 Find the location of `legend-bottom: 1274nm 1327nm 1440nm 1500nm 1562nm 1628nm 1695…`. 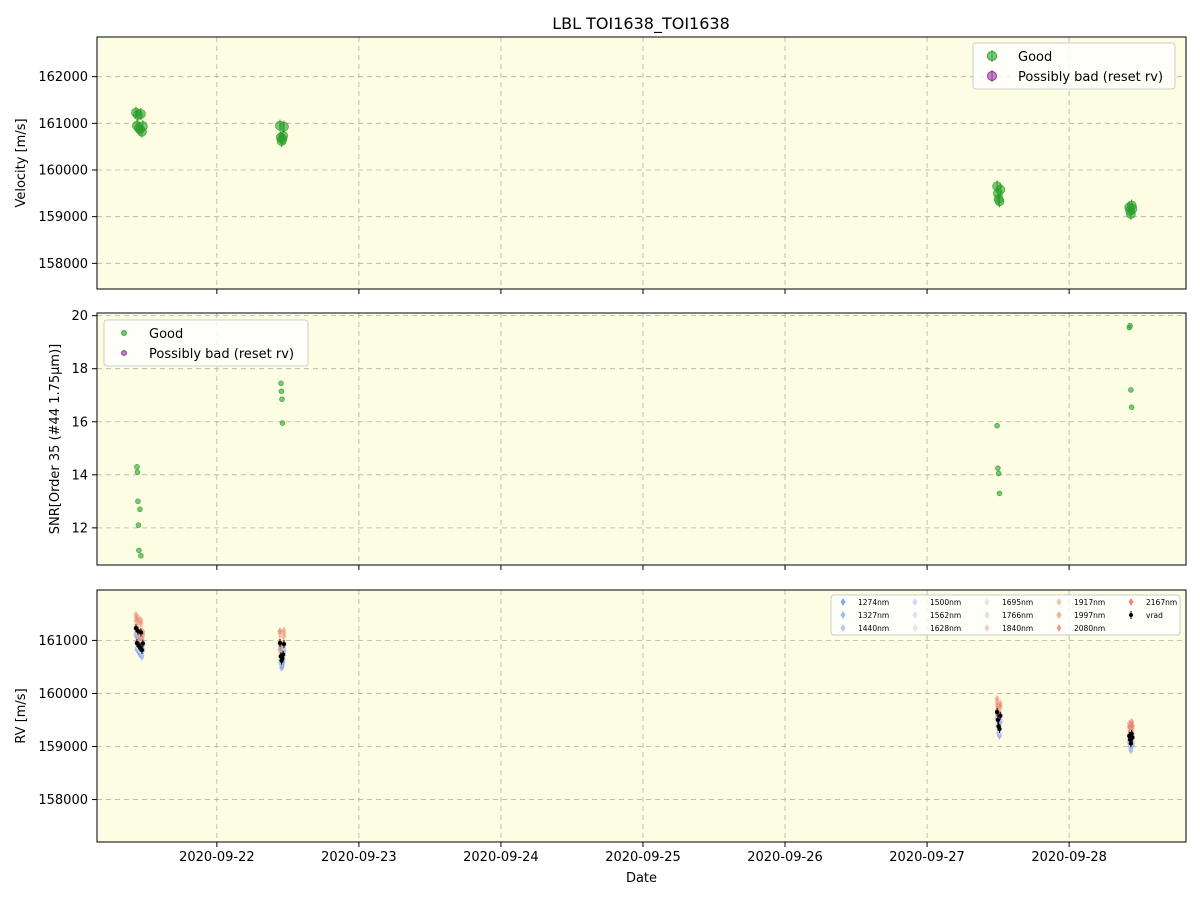

legend-bottom: 1274nm 1327nm 1440nm 1500nm 1562nm 1628nm 1695… is located at coordinates (1005, 615).